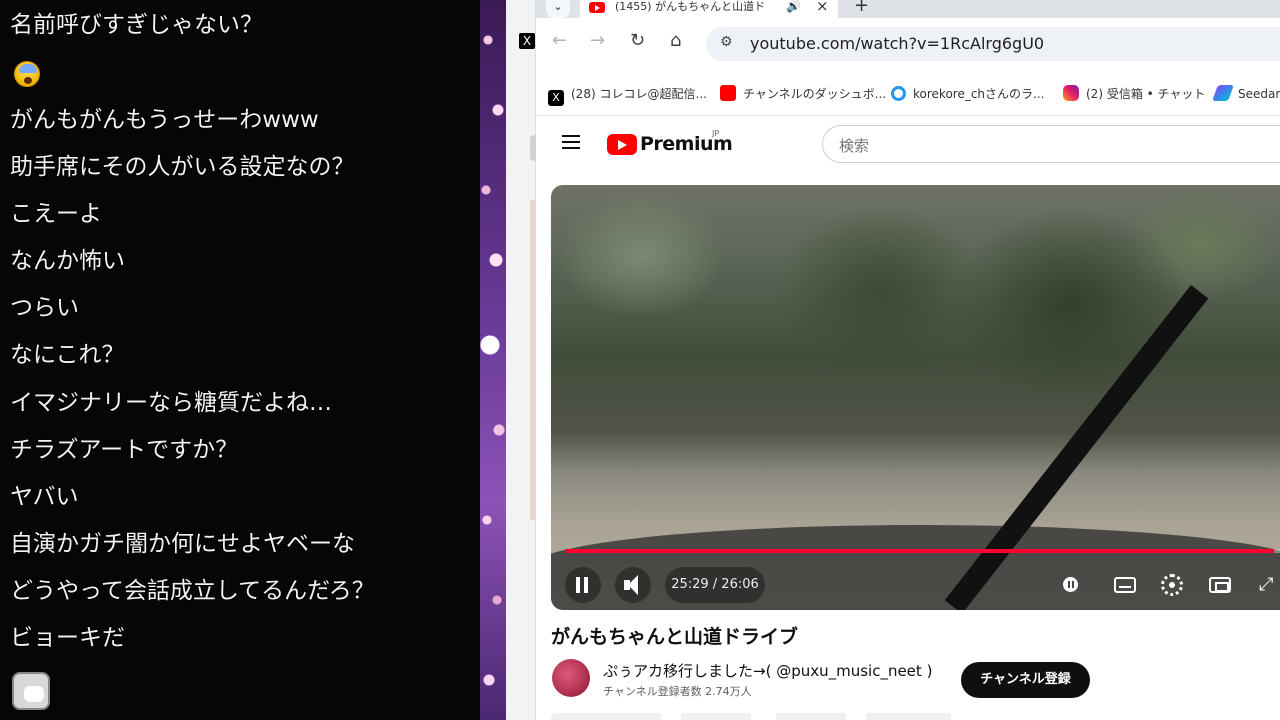  Describe the element at coordinates (522, 360) in the screenshot. I see `background-window: X` at that location.